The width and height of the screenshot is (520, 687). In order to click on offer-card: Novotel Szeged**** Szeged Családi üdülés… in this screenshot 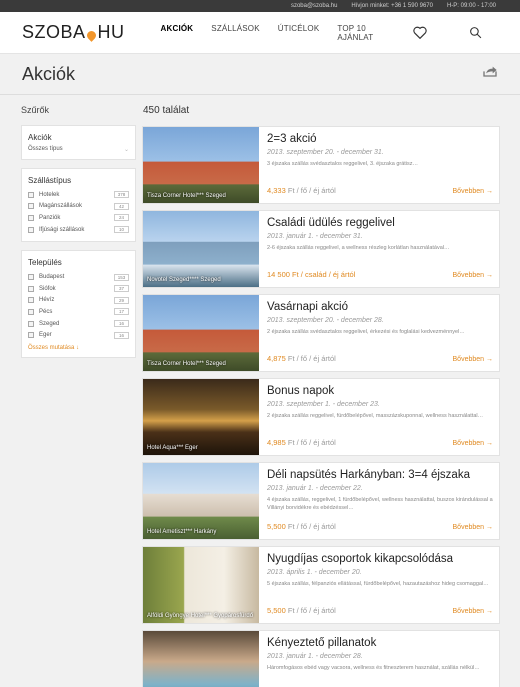, I will do `click(321, 249)`.